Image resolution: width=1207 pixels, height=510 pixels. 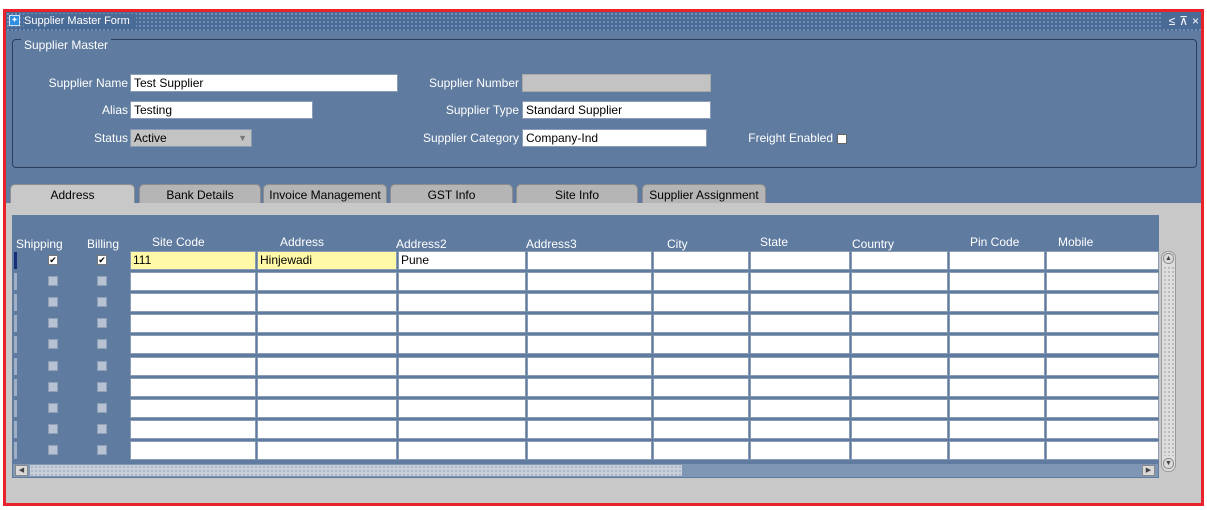 I want to click on close-icon: ×, so click(x=1195, y=21).